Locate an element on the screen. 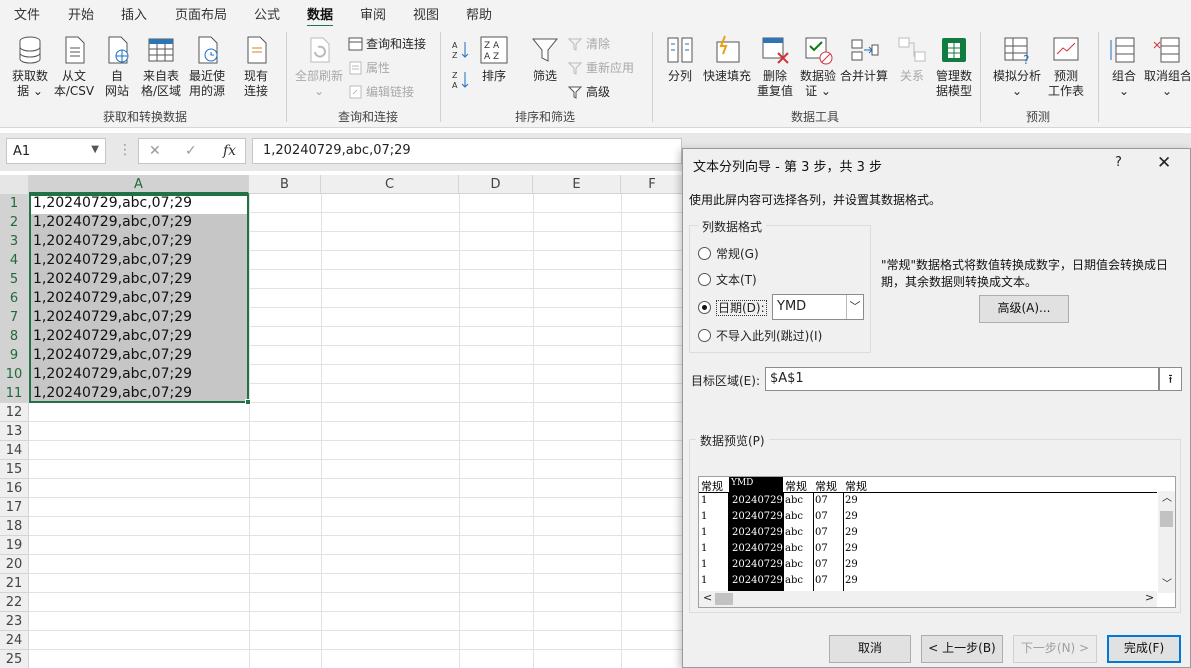 The image size is (1191, 668). row-header: 21 is located at coordinates (14, 583).